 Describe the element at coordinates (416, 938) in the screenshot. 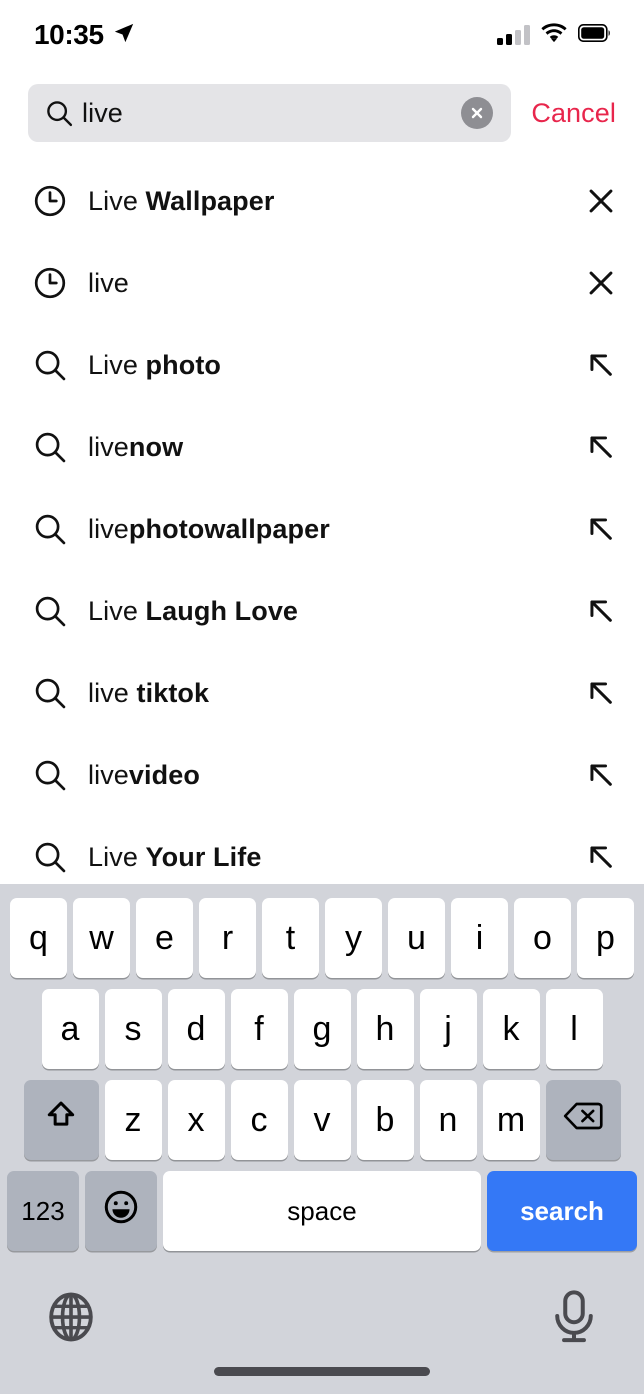

I see `key-u: u` at that location.